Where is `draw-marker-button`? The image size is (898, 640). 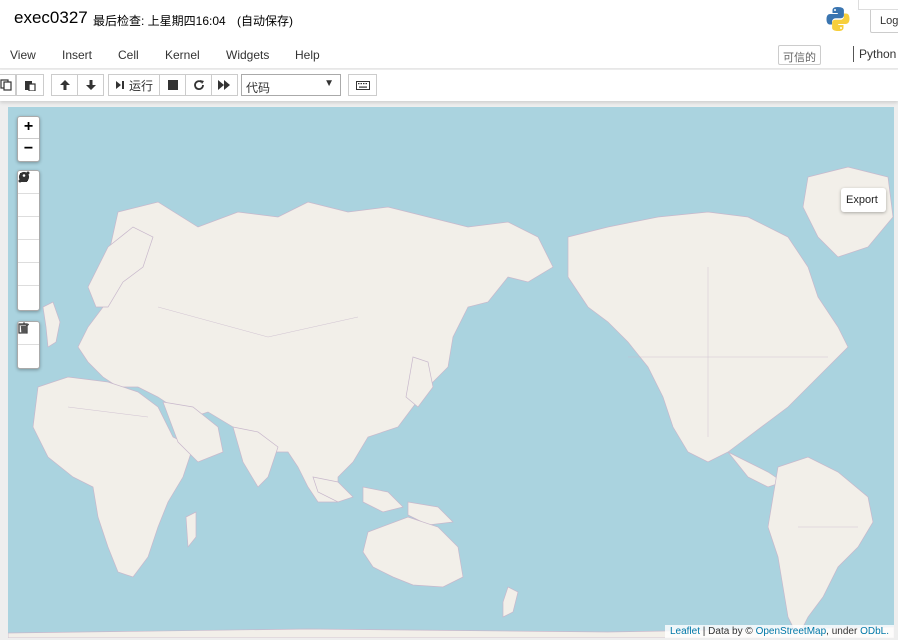 draw-marker-button is located at coordinates (28, 229).